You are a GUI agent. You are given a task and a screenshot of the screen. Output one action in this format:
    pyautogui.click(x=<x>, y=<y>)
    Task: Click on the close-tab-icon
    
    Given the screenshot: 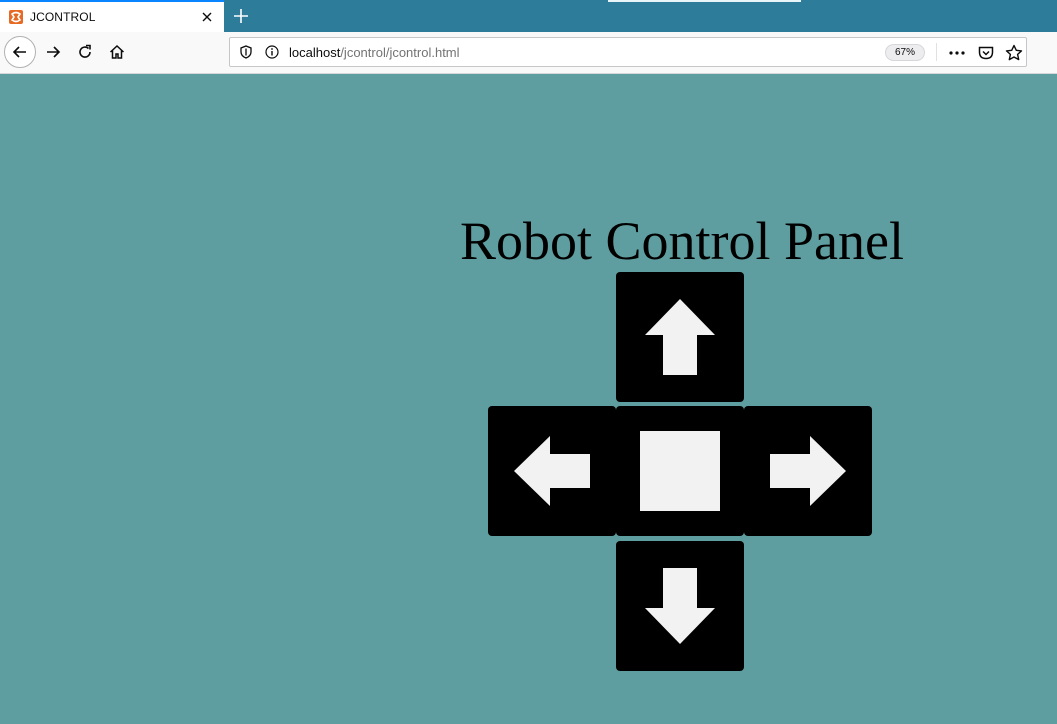 What is the action you would take?
    pyautogui.click(x=207, y=17)
    